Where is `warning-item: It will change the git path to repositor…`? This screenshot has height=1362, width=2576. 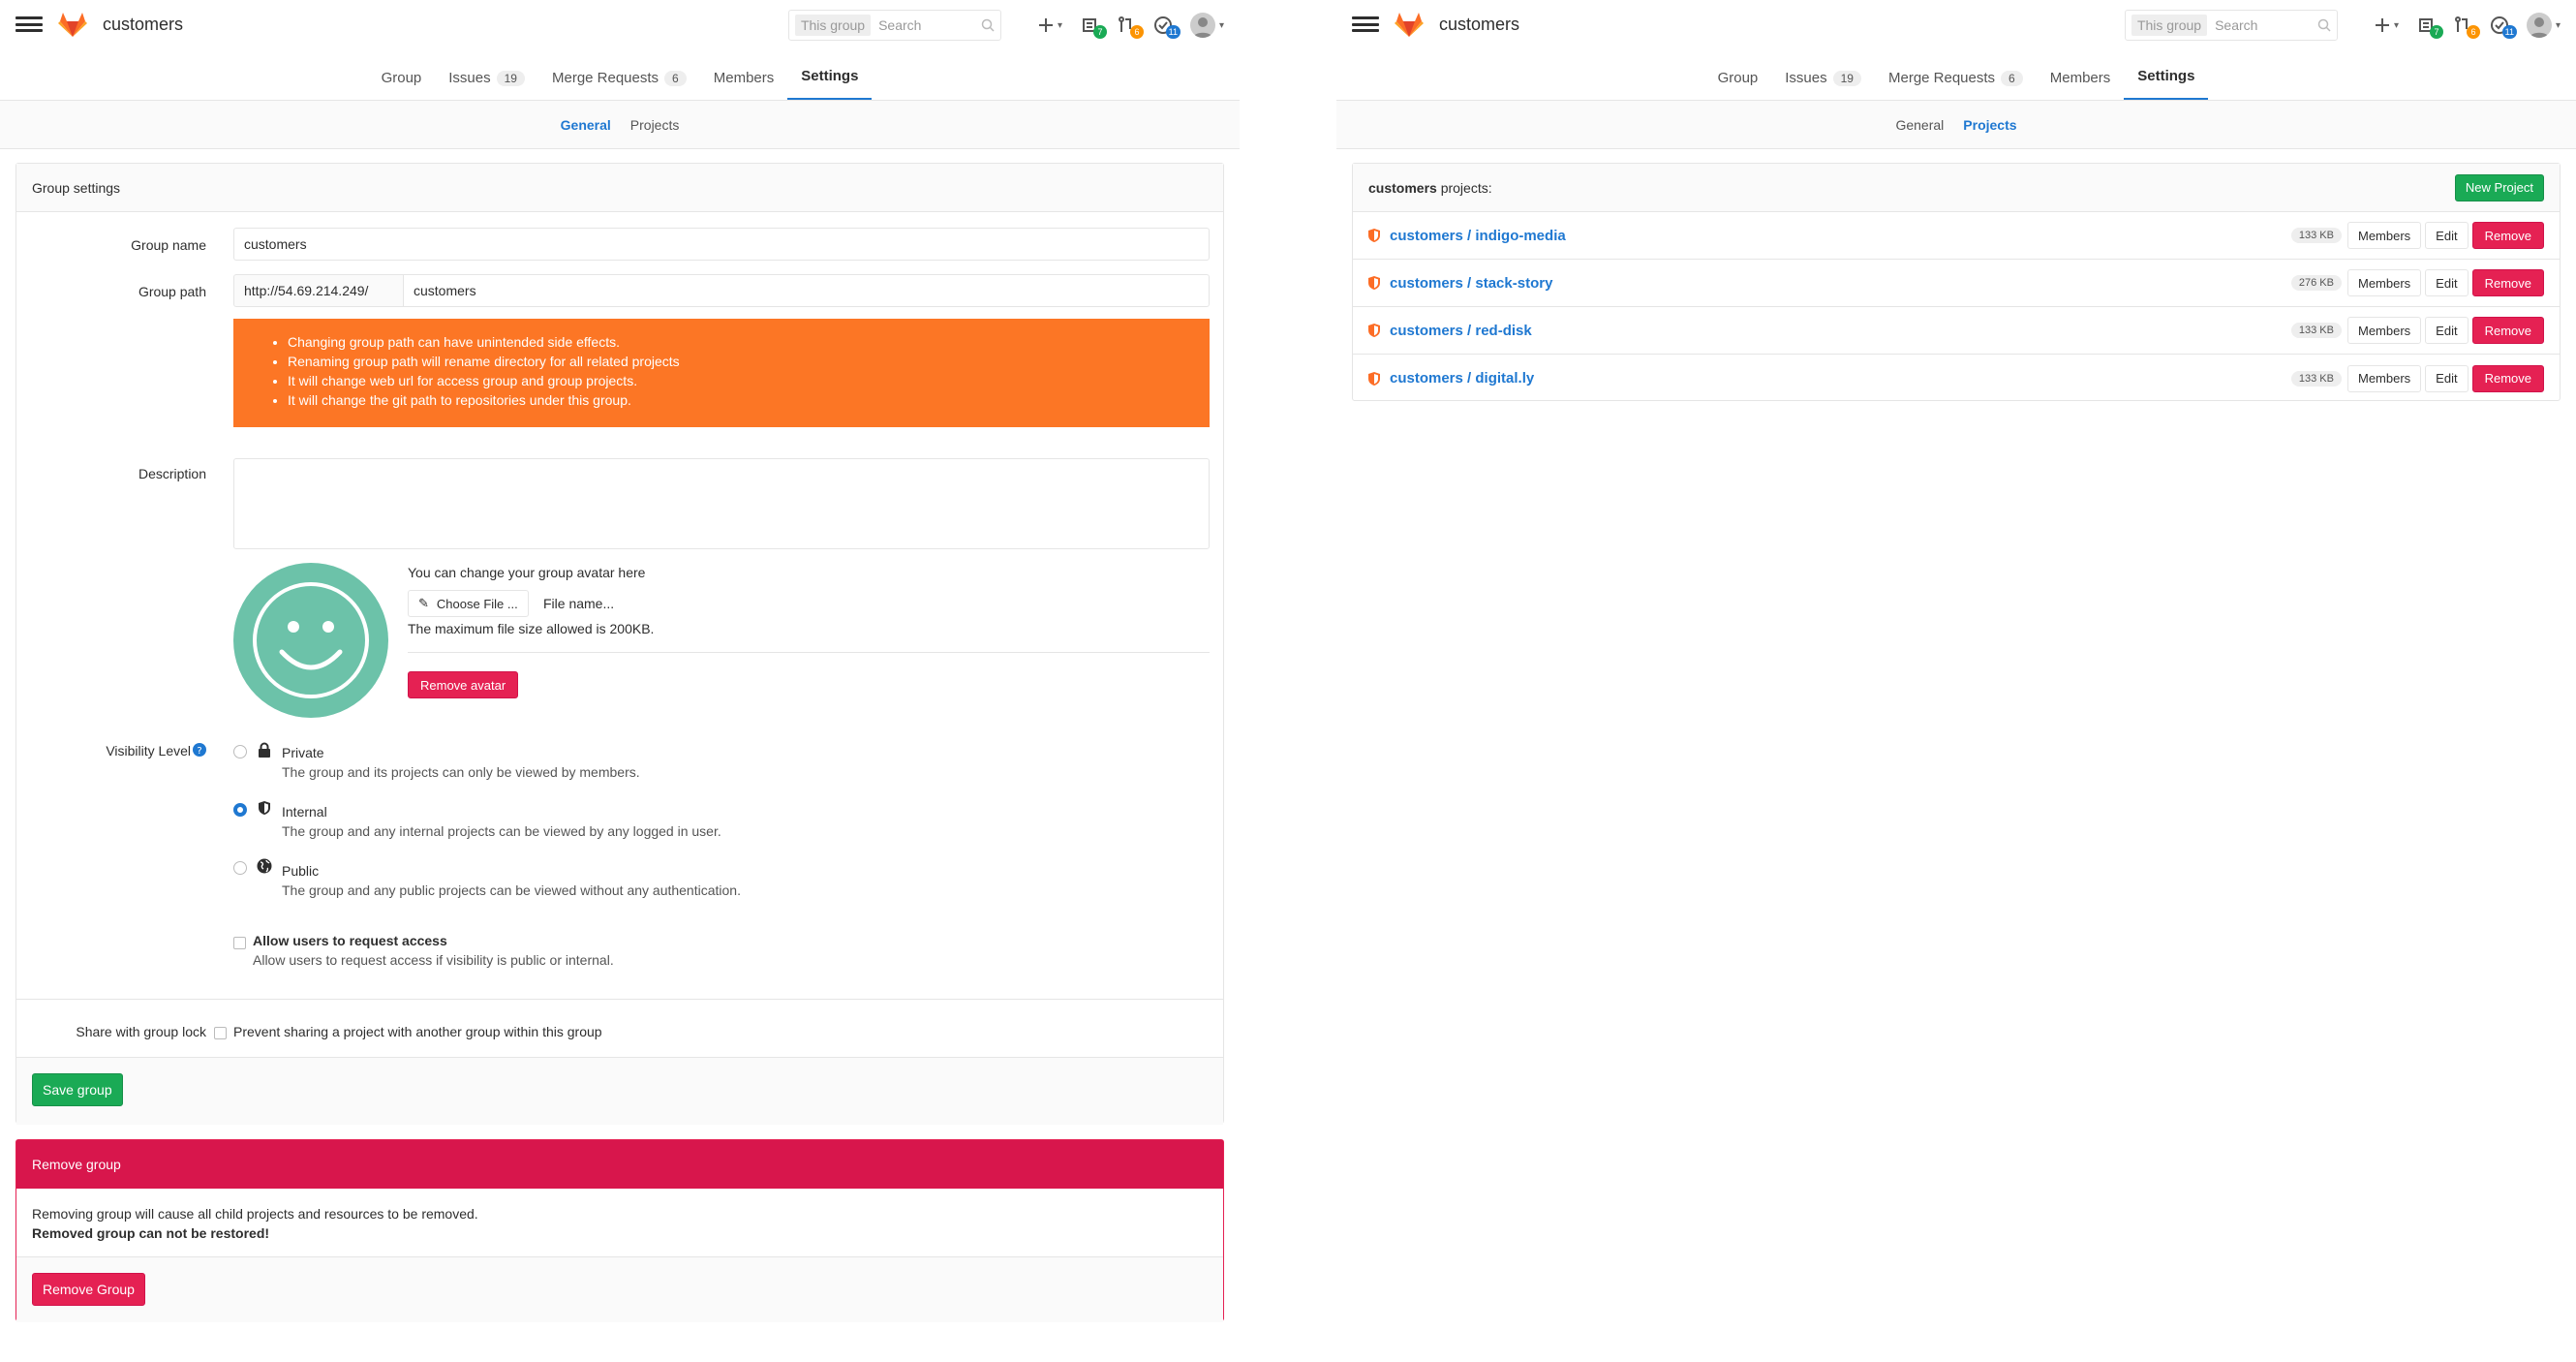
warning-item: It will change the git path to repositor… is located at coordinates (739, 400).